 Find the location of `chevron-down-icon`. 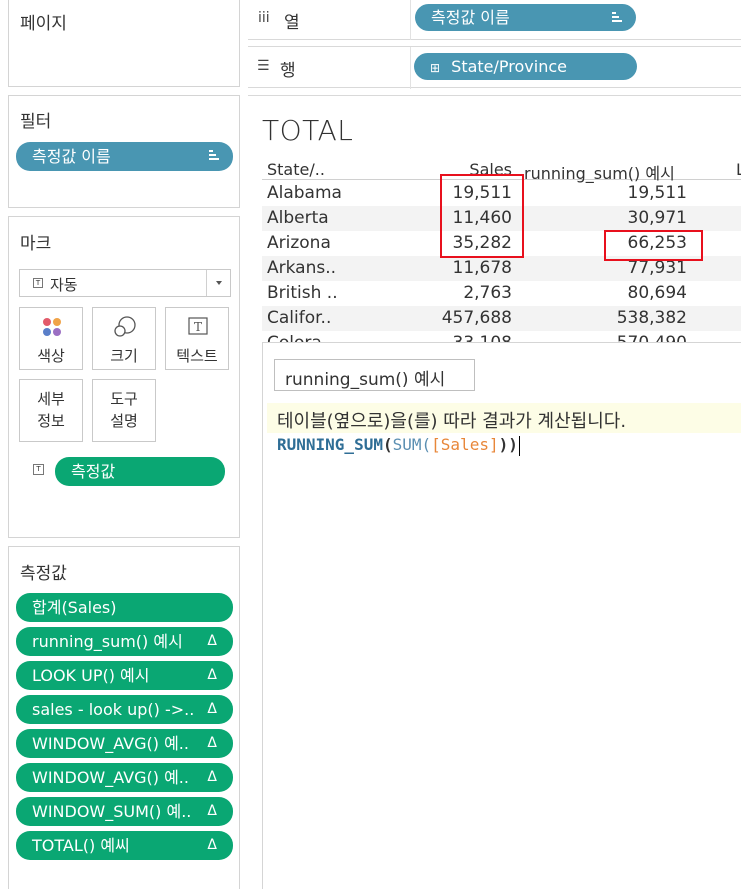

chevron-down-icon is located at coordinates (218, 283).